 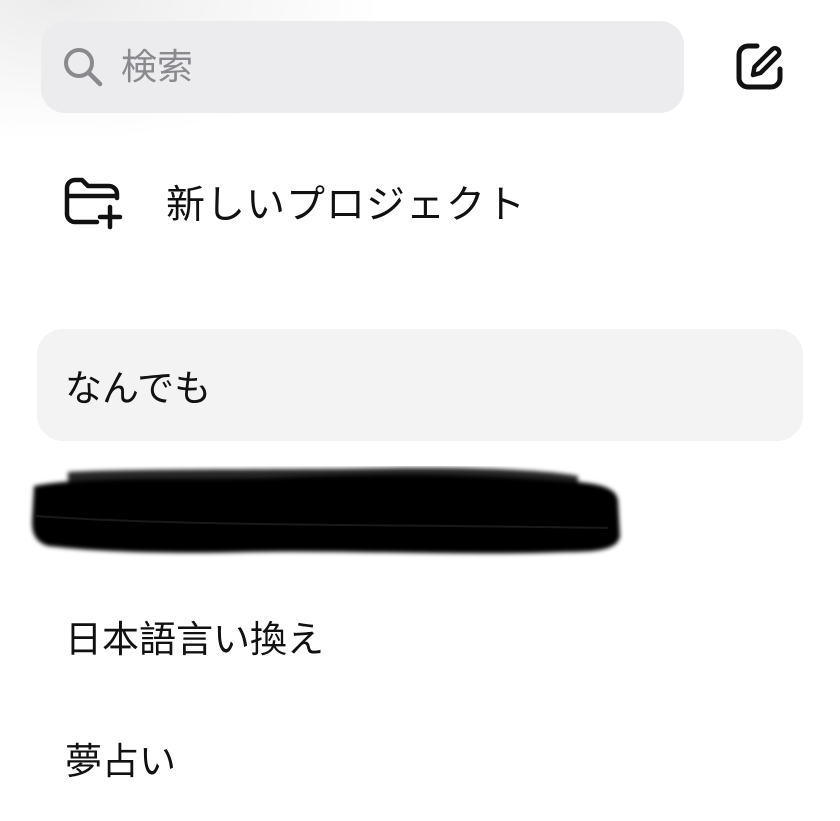 What do you see at coordinates (83, 67) in the screenshot?
I see `search-icon` at bounding box center [83, 67].